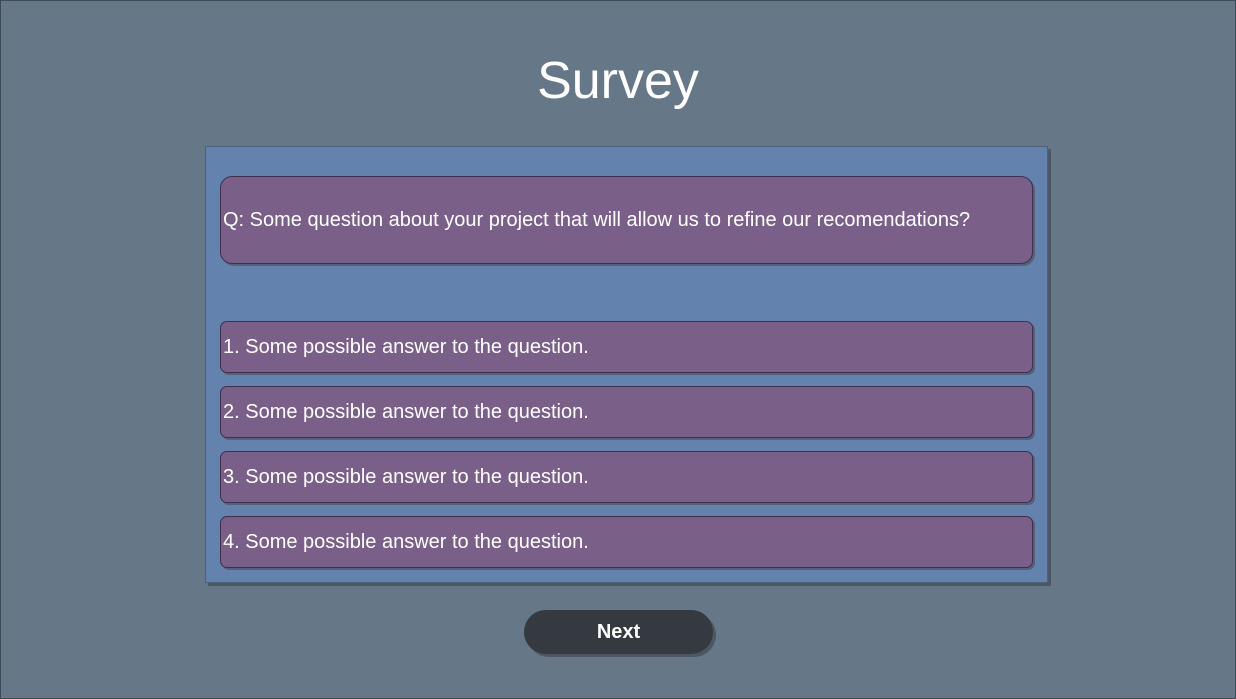 Image resolution: width=1236 pixels, height=699 pixels. I want to click on page-title: Survey, so click(618, 81).